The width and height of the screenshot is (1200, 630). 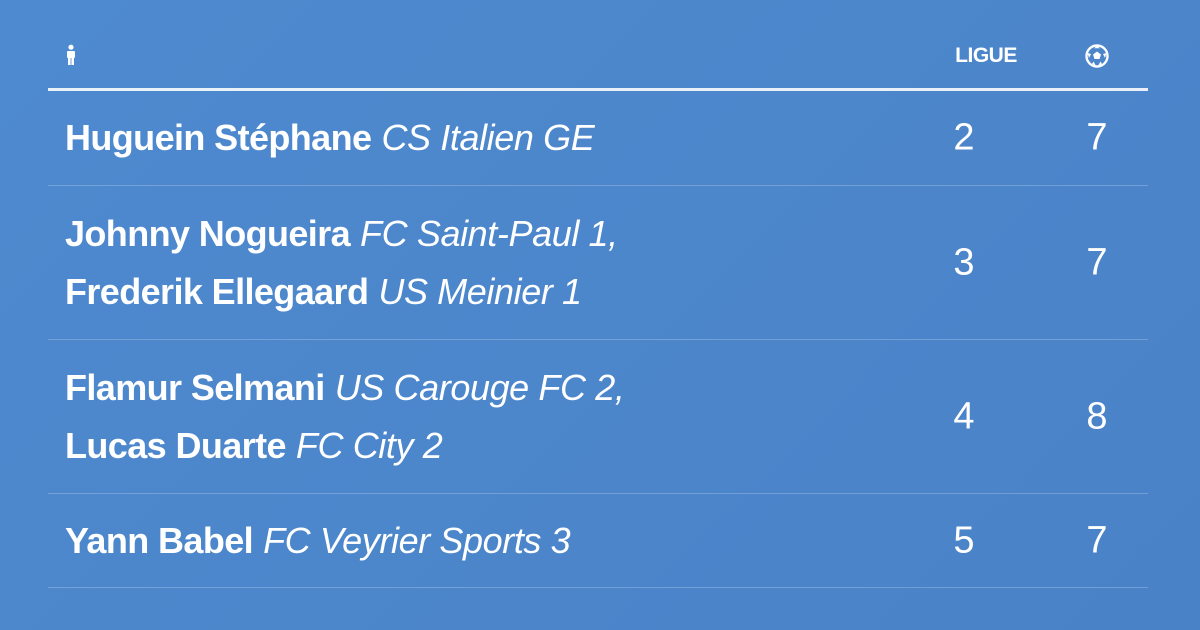 I want to click on player-entry: Huguein Stéphane CS Italien GE, so click(x=330, y=138).